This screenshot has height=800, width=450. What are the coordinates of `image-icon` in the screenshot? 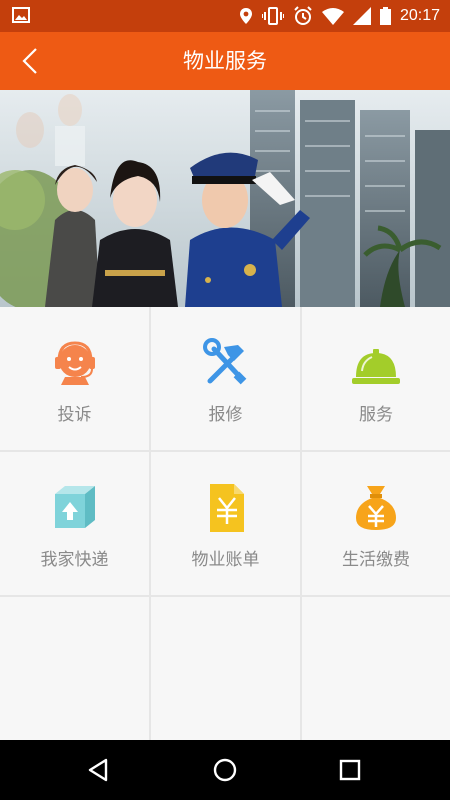 It's located at (21, 15).